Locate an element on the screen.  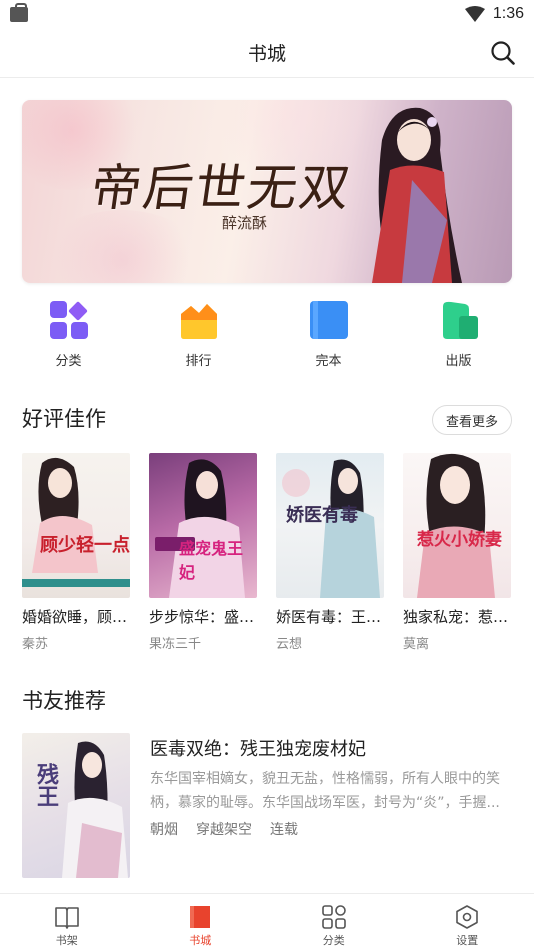
status-time: 1:36 is located at coordinates (508, 13).